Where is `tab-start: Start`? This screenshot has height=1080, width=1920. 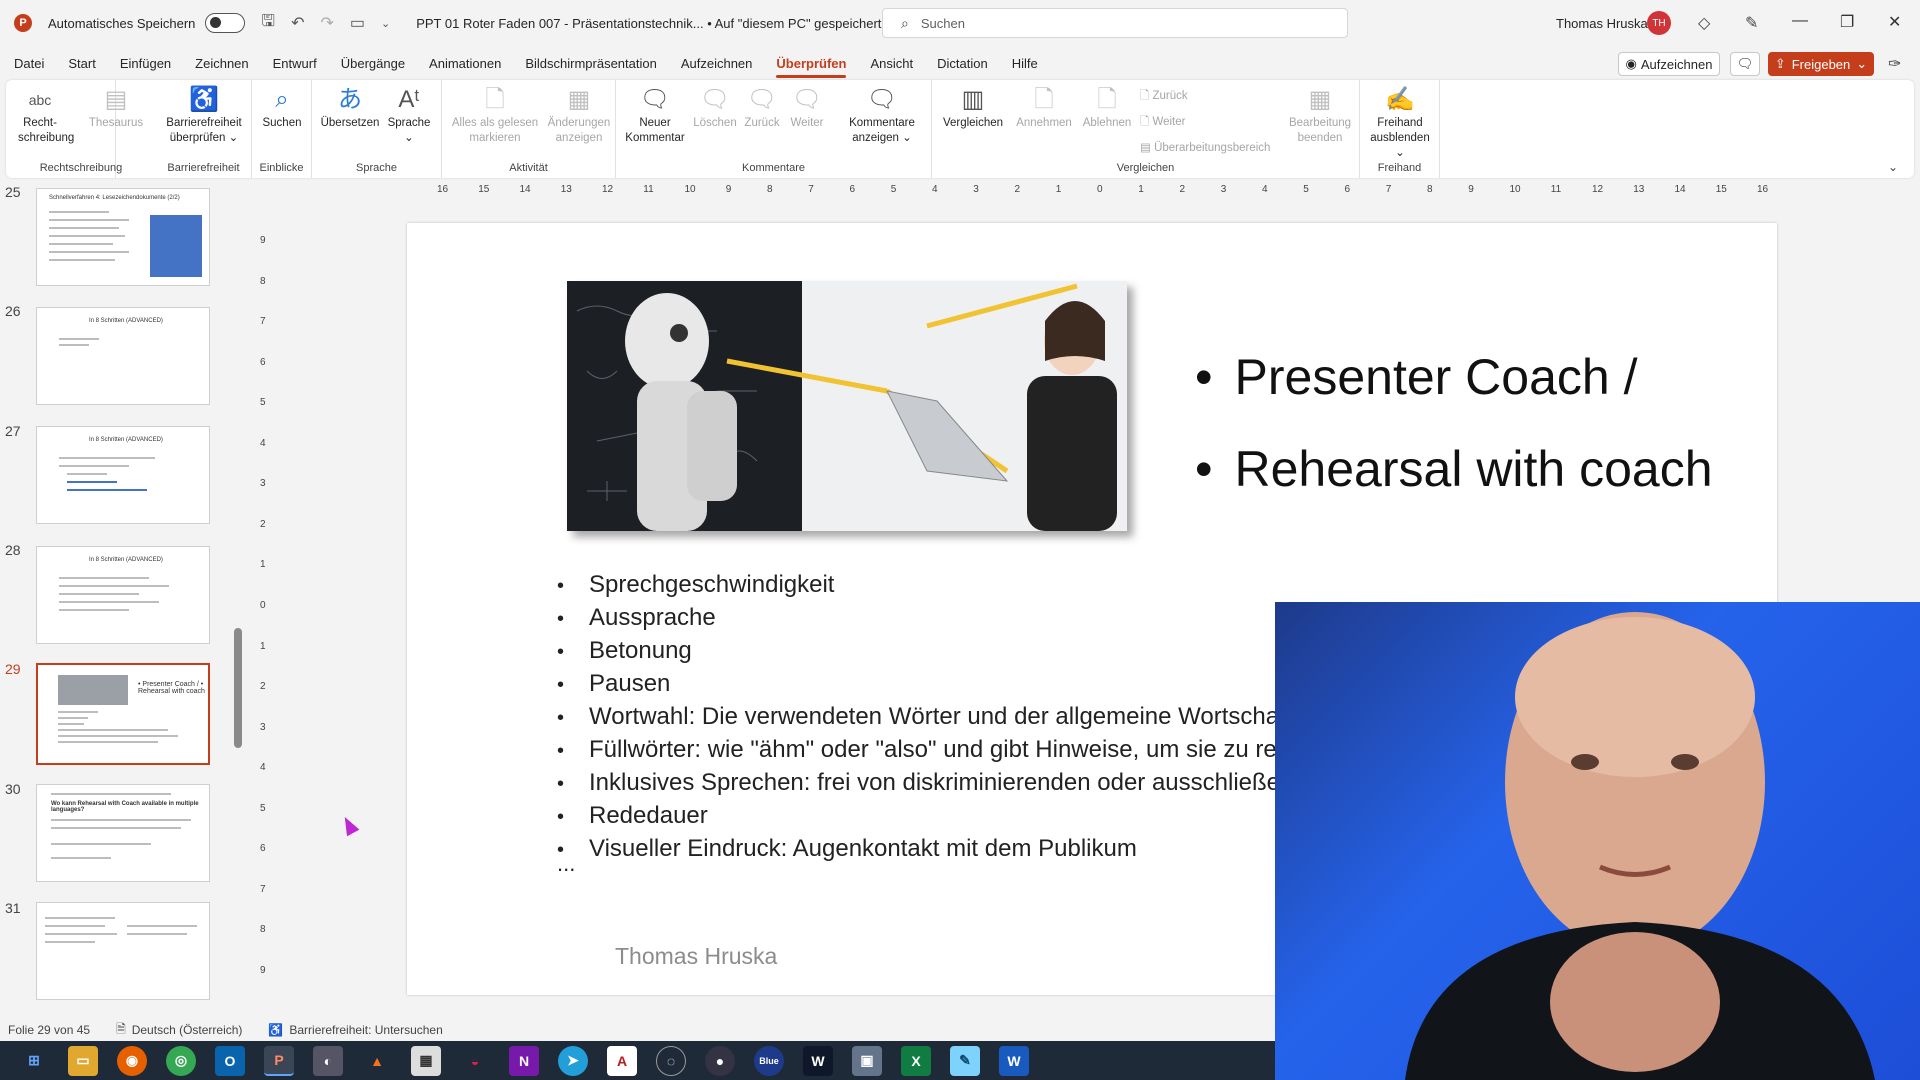
tab-start: Start is located at coordinates (81, 64).